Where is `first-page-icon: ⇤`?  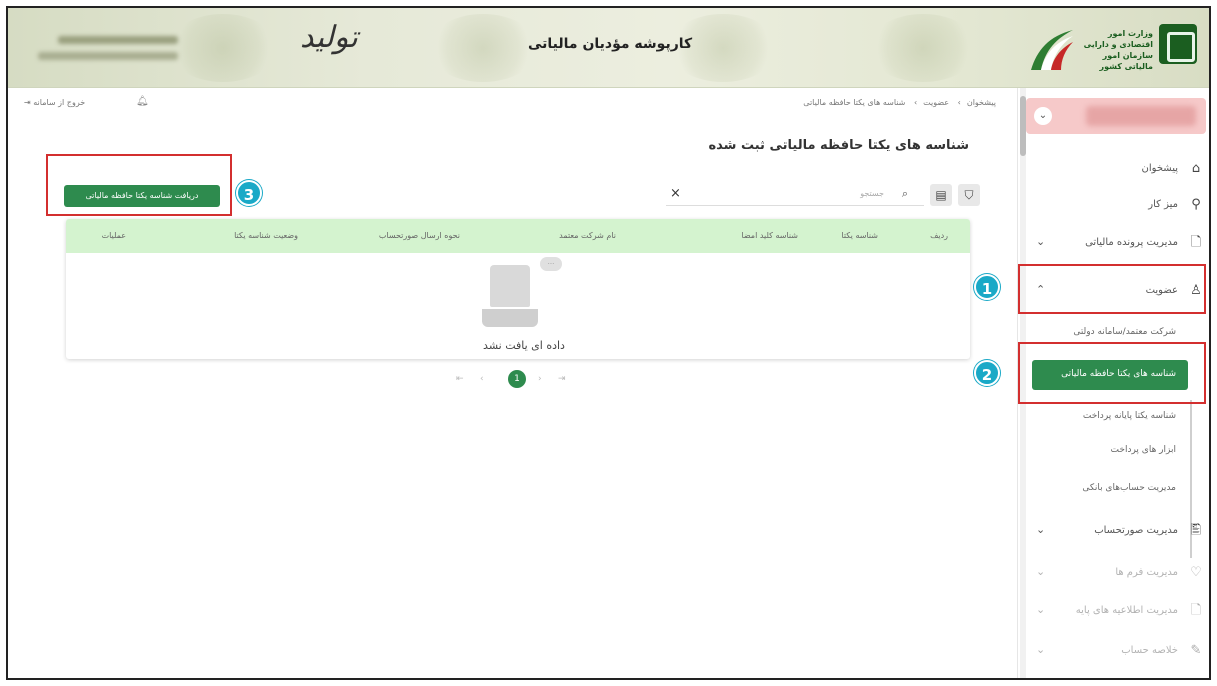
first-page-icon: ⇤ is located at coordinates (460, 379).